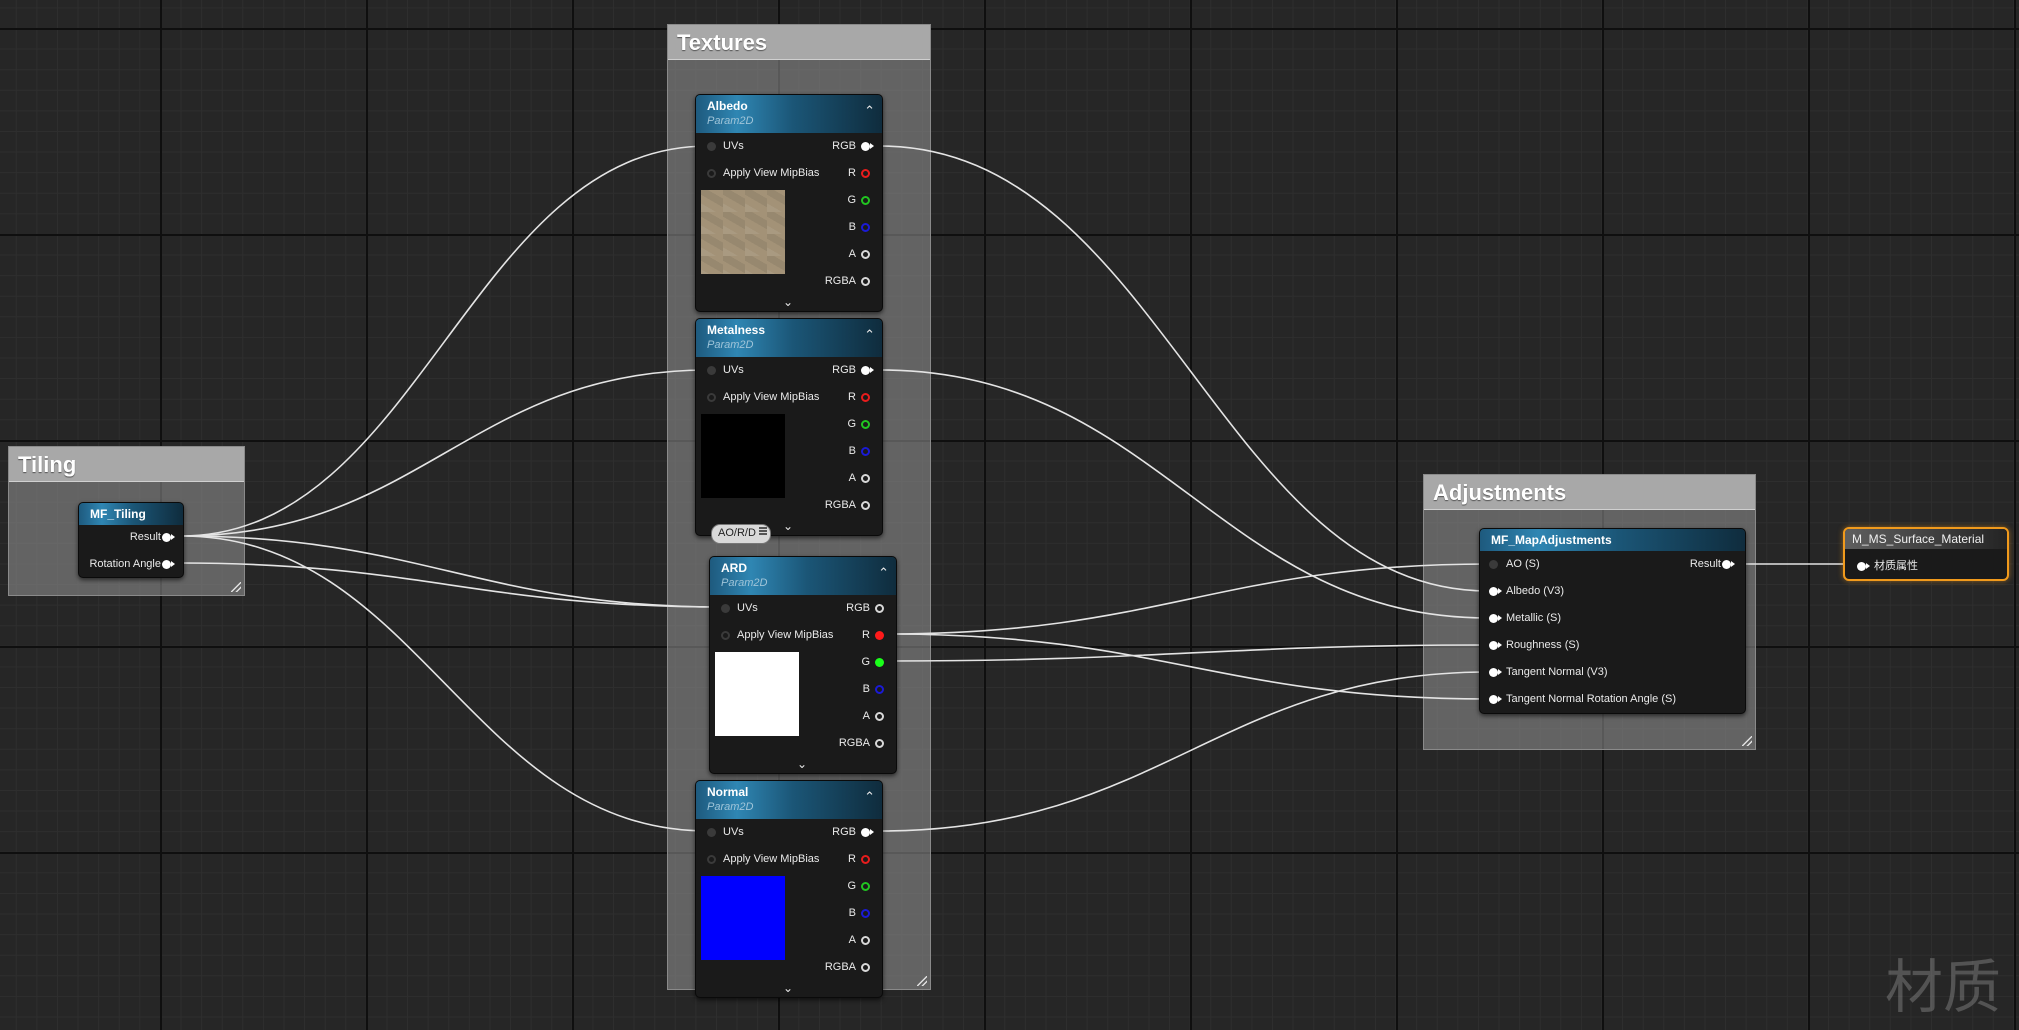  Describe the element at coordinates (743, 232) in the screenshot. I see `texture-preview-albedo` at that location.